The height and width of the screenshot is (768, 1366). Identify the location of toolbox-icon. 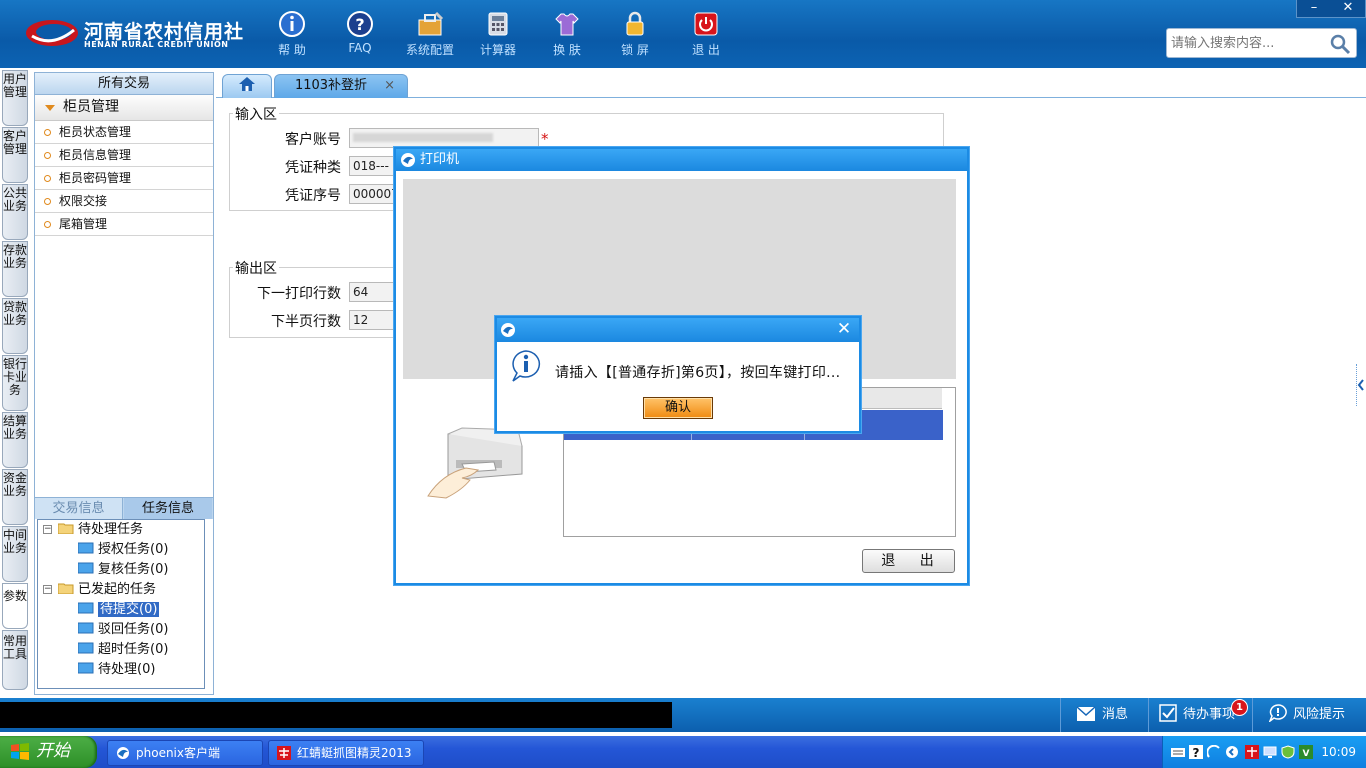
(431, 23).